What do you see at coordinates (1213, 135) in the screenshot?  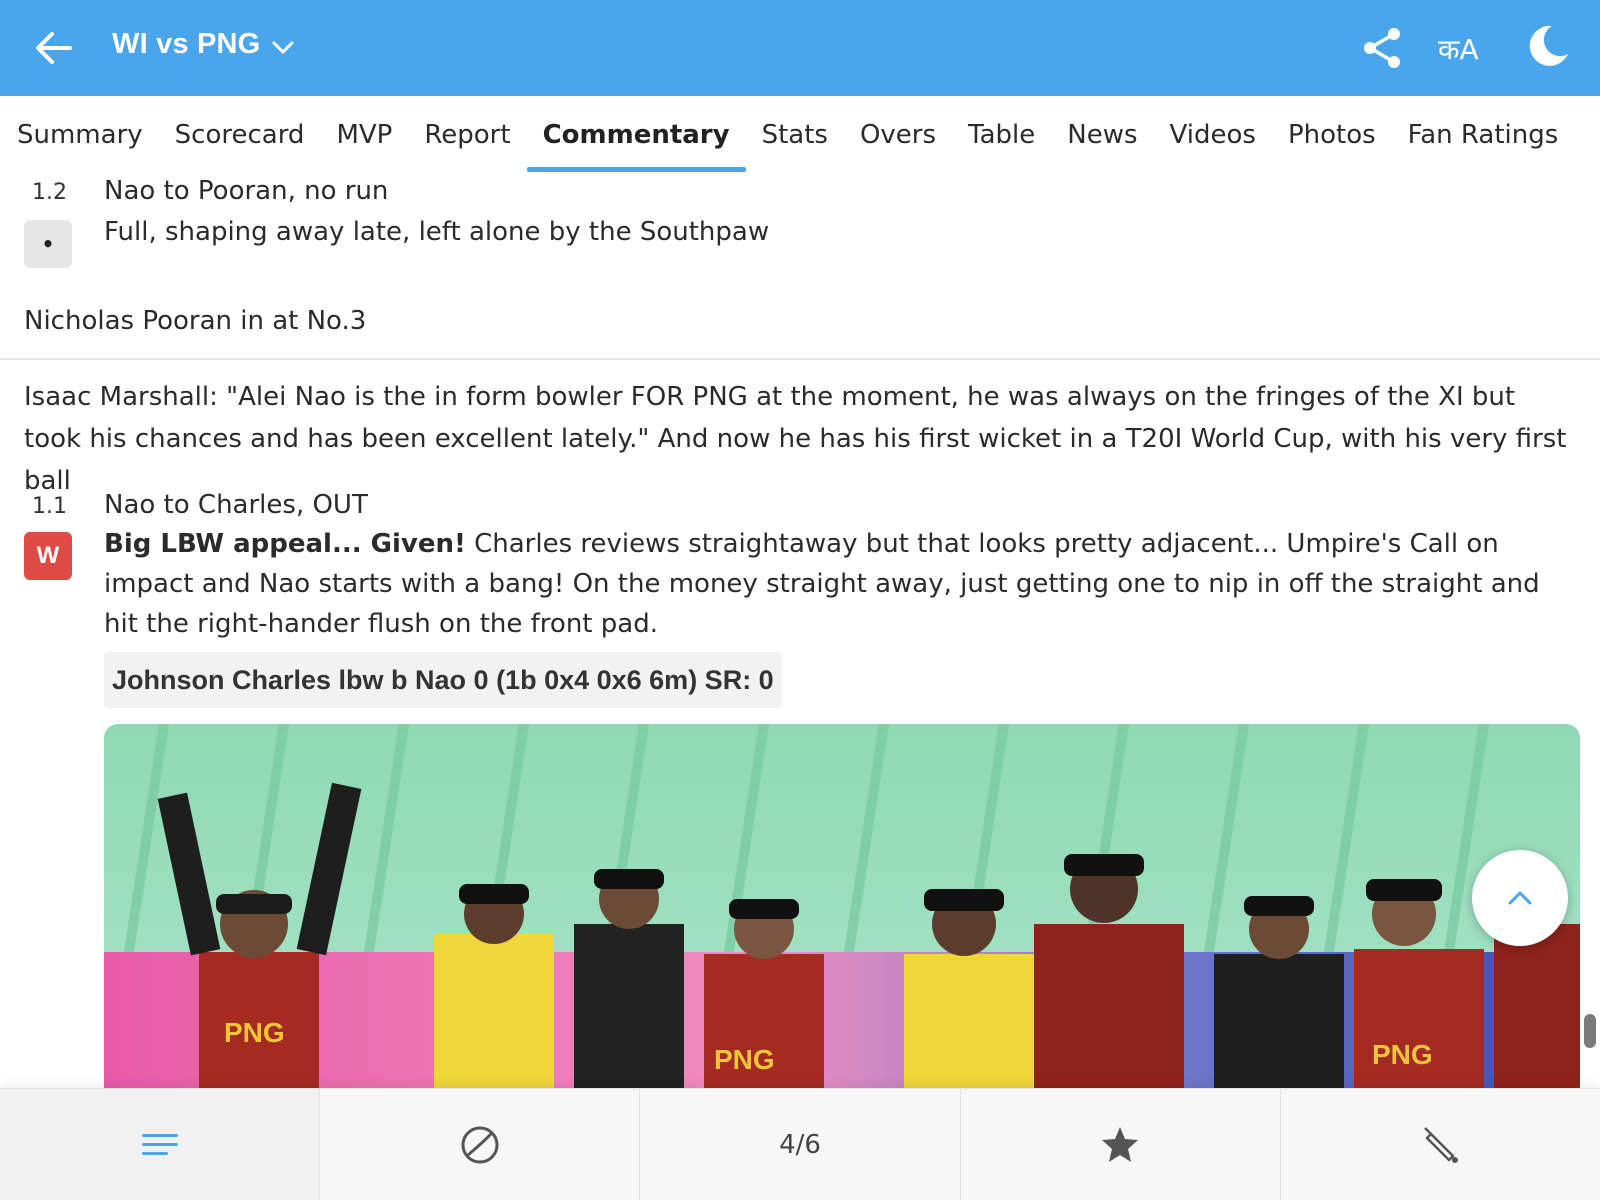 I see `tab-videos: Videos` at bounding box center [1213, 135].